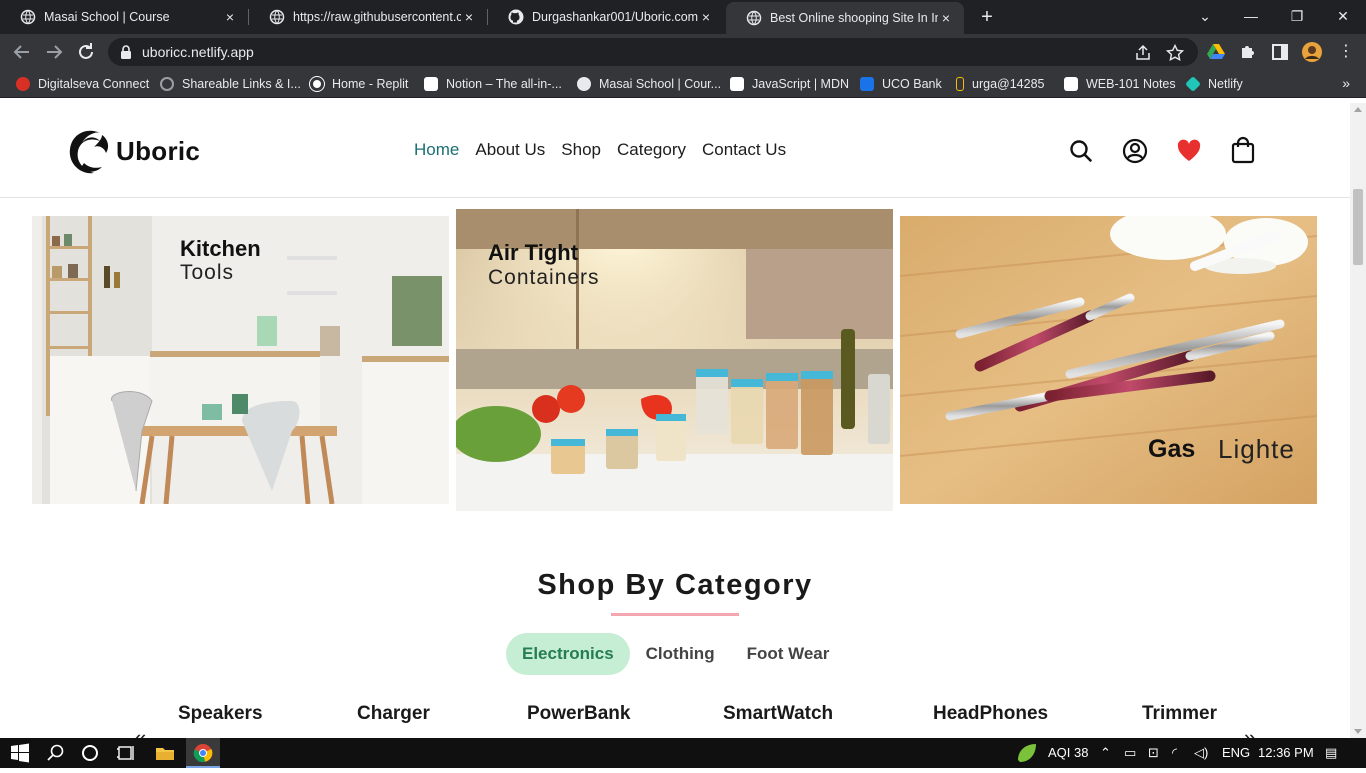  I want to click on bookmark-item: Netlify, so click(1214, 84).